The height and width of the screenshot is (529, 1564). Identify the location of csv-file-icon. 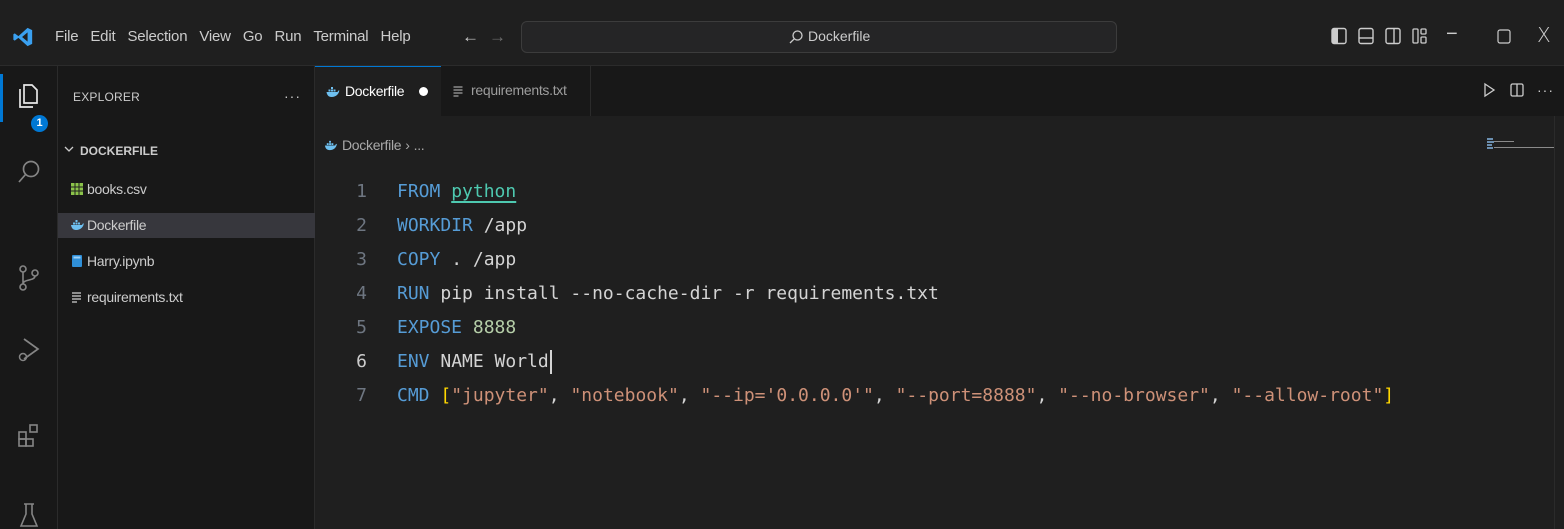
(77, 189).